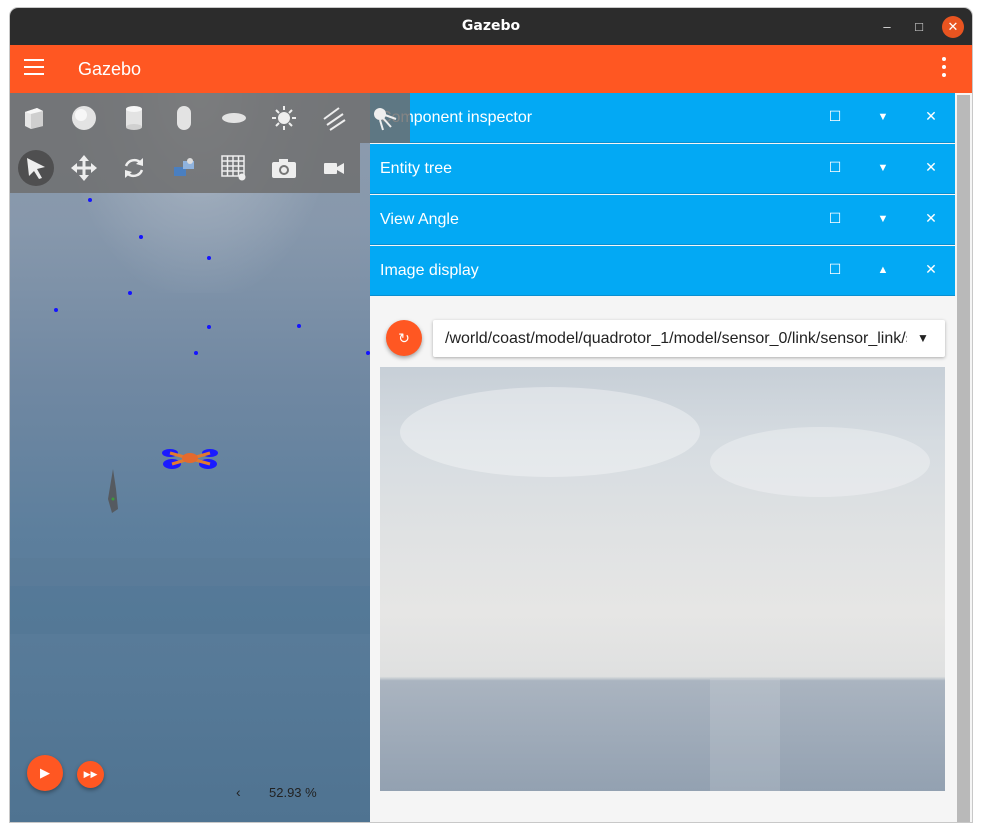 The image size is (982, 832). Describe the element at coordinates (963, 458) in the screenshot. I see `panel-scrollbar` at that location.